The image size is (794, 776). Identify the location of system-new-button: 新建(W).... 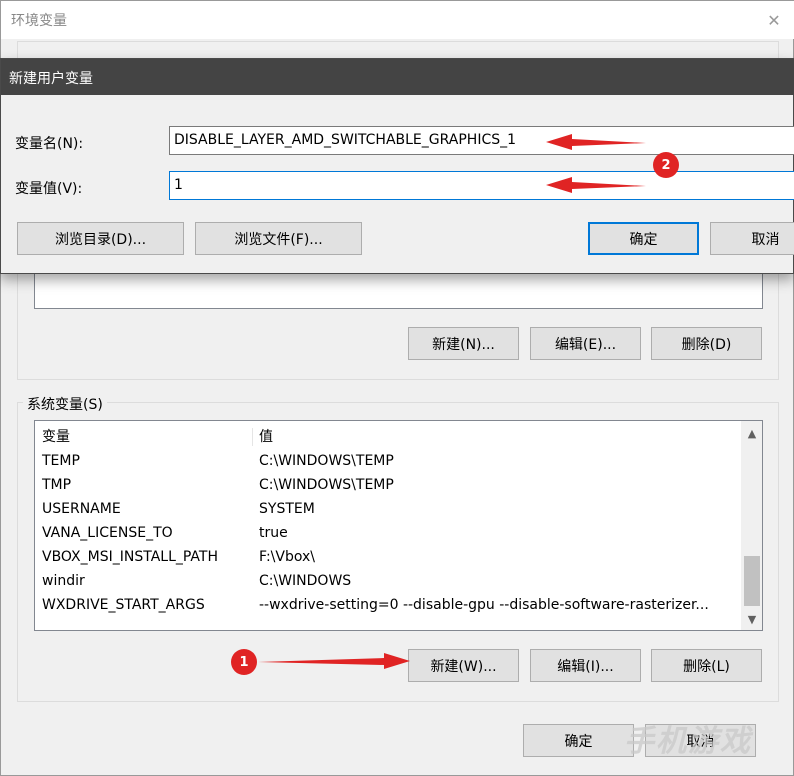
(463, 665).